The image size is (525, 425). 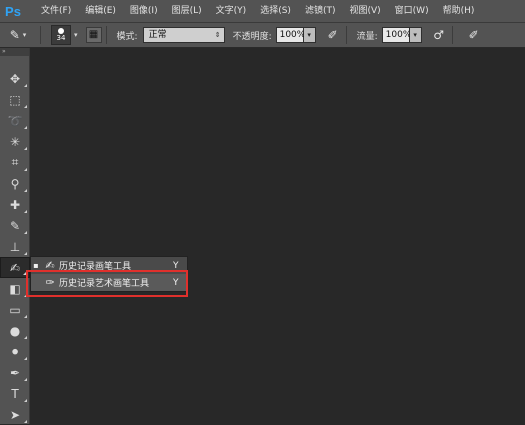 I want to click on menu-image: 图像(I), so click(x=144, y=11).